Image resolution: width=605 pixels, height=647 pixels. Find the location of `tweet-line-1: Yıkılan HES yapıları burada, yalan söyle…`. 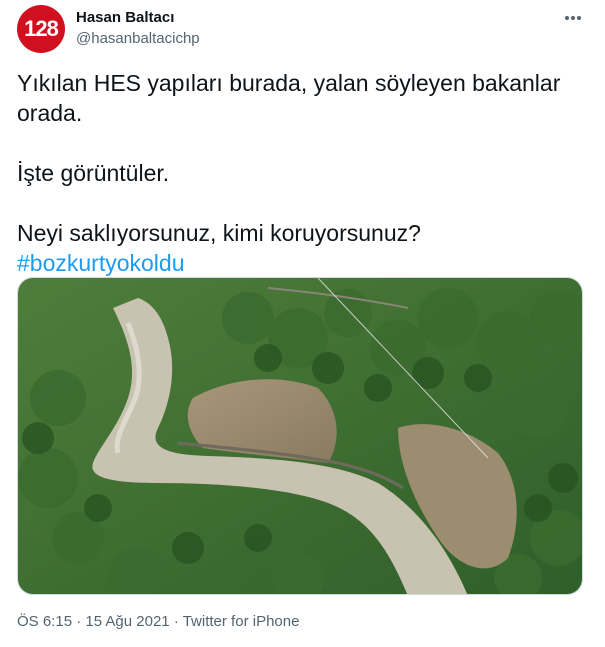

tweet-line-1: Yıkılan HES yapıları burada, yalan söyle… is located at coordinates (289, 98).